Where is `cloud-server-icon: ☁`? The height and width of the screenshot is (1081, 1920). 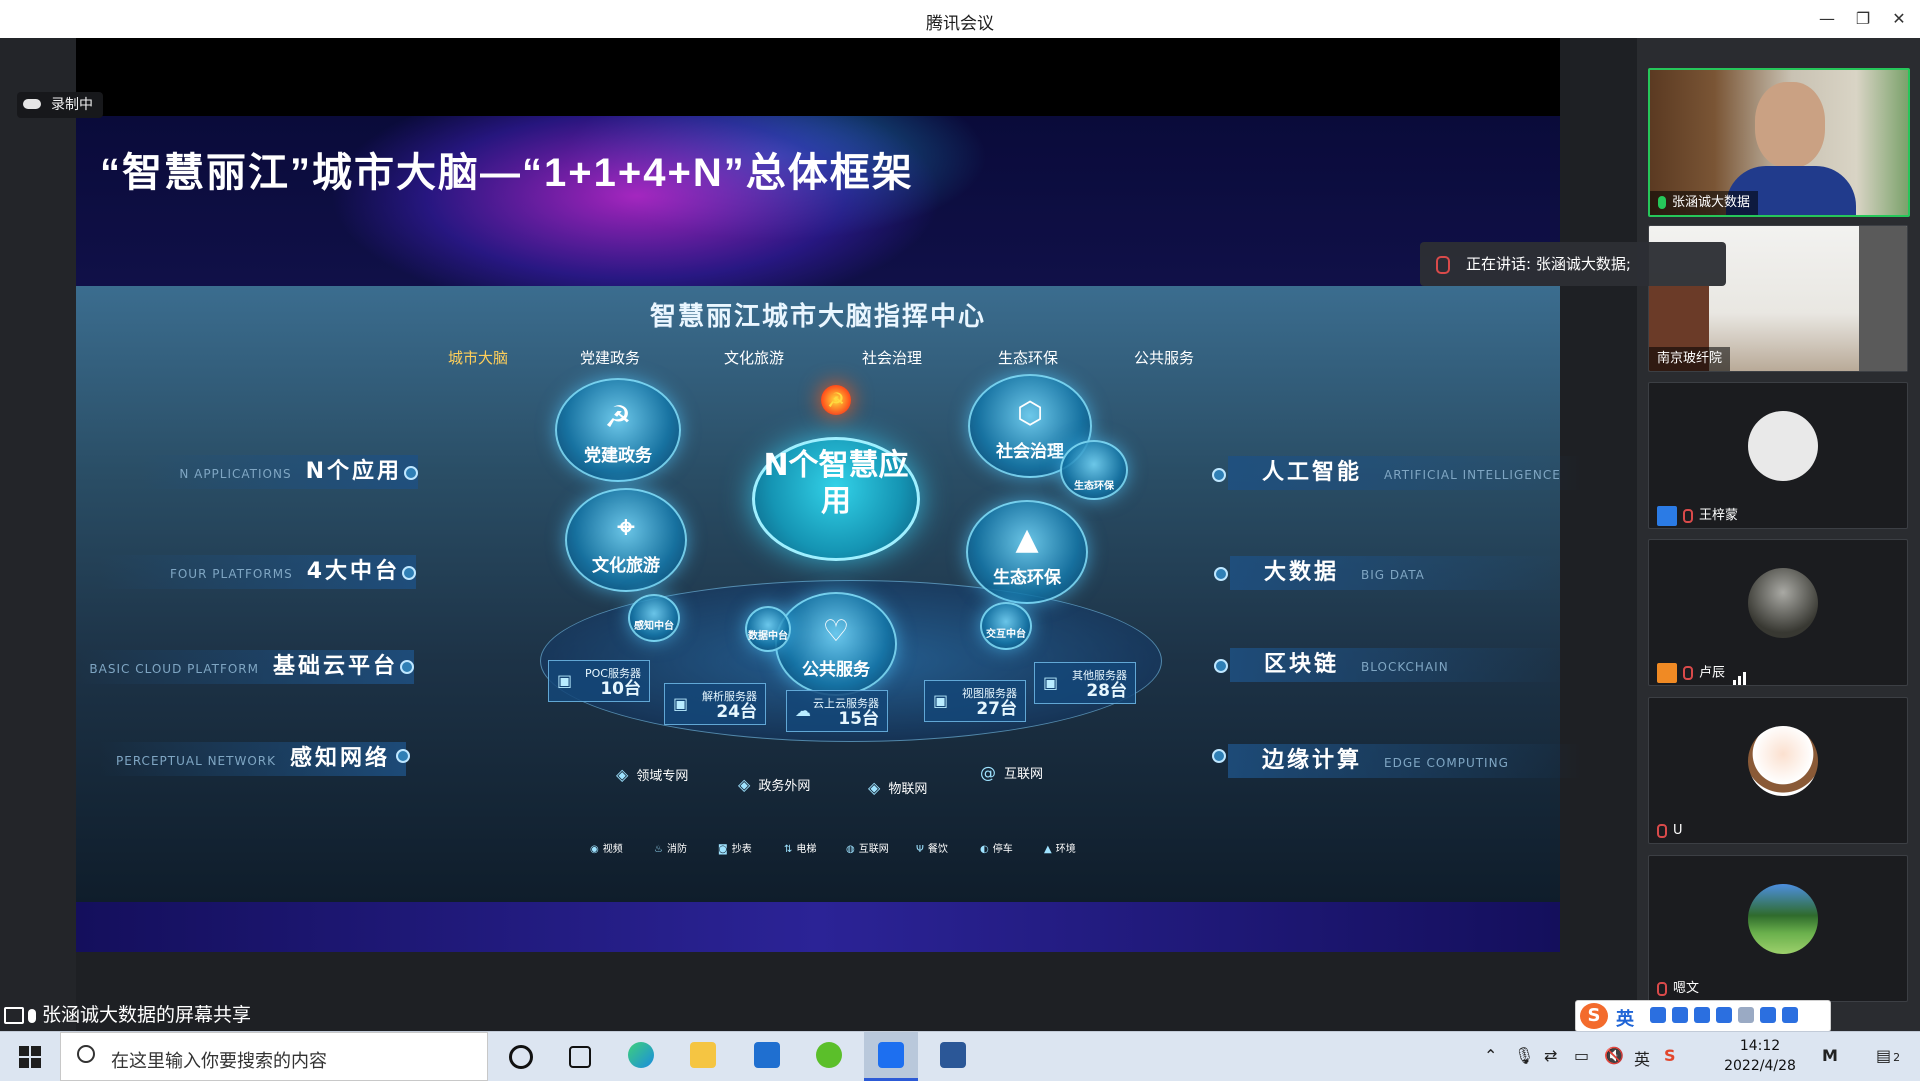 cloud-server-icon: ☁ is located at coordinates (803, 710).